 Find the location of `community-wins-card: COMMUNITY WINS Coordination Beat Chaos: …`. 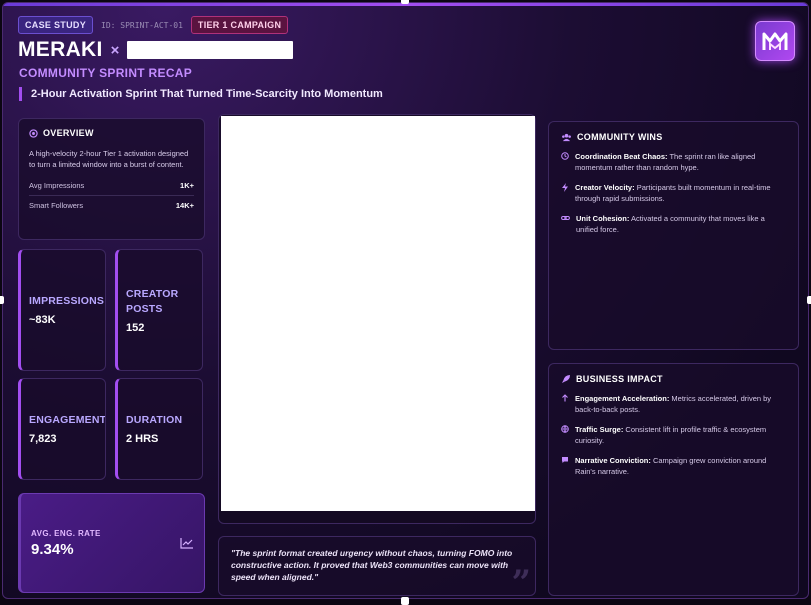

community-wins-card: COMMUNITY WINS Coordination Beat Chaos: … is located at coordinates (673, 235).